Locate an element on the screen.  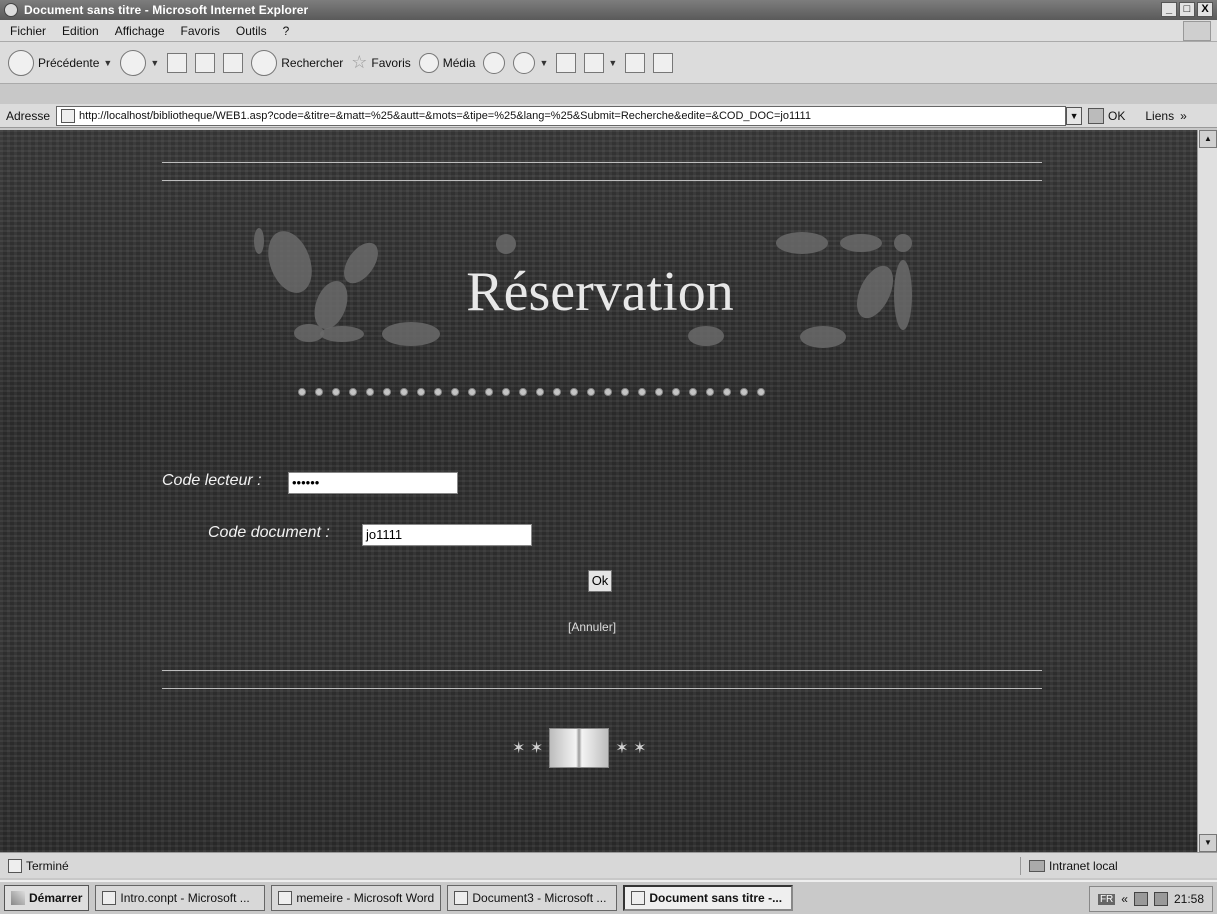
back-label: Précédente is located at coordinates (69, 62).